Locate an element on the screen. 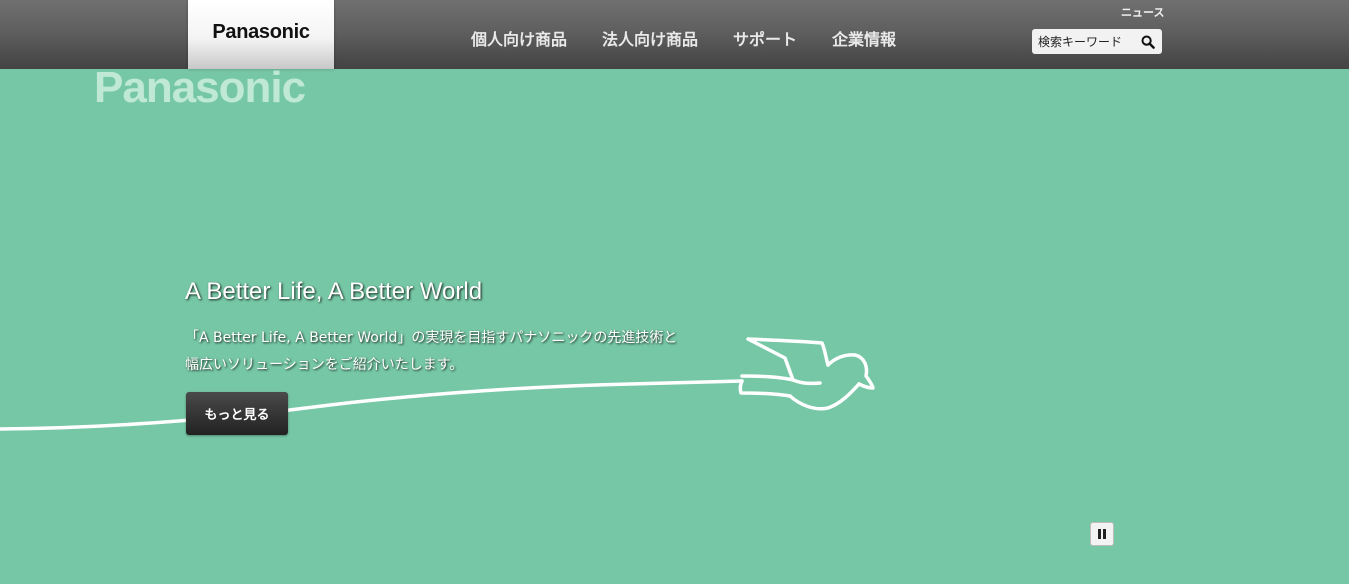 This screenshot has height=584, width=1349. search-box is located at coordinates (1097, 41).